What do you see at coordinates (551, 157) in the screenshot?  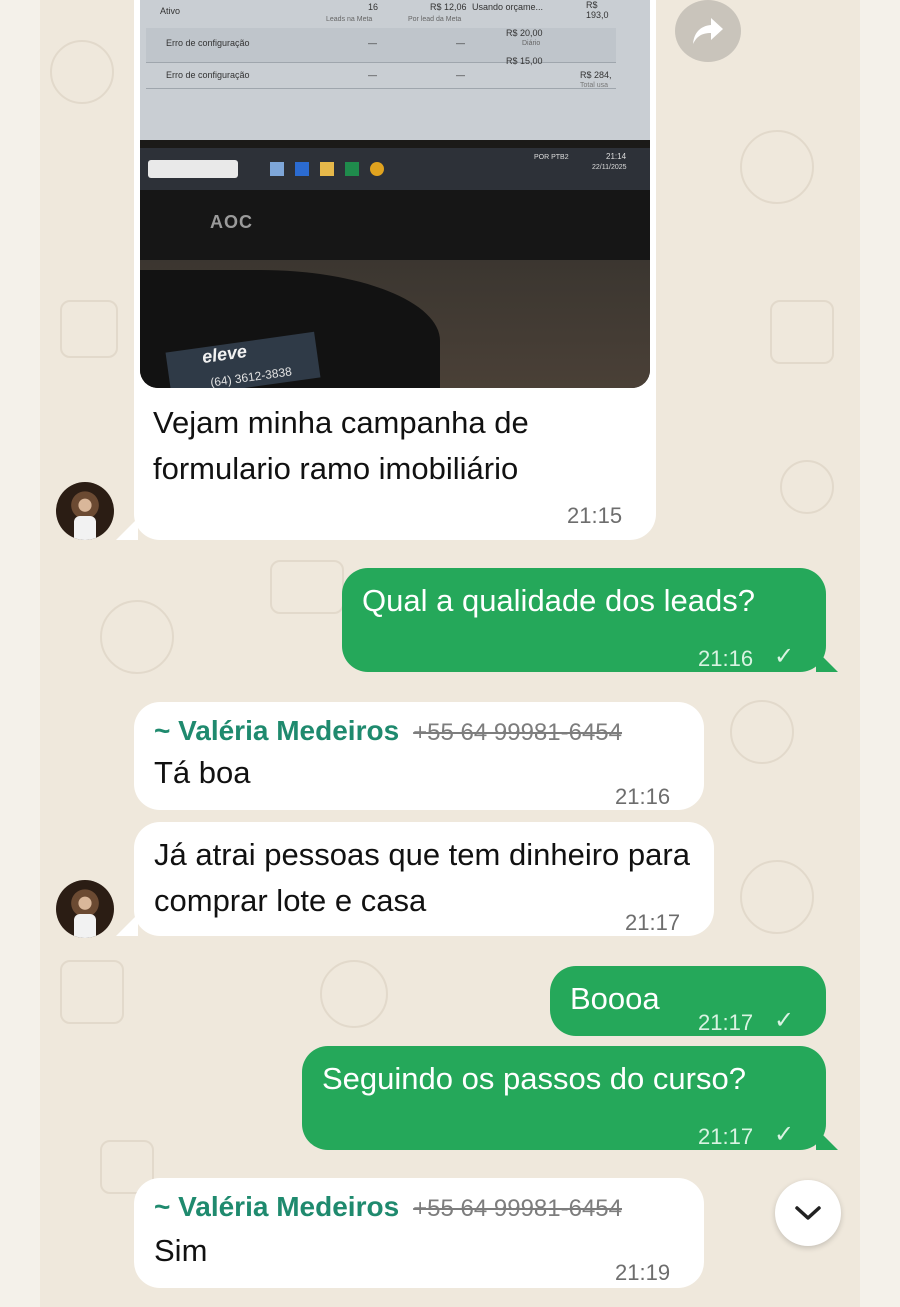 I see `tray-language: POR PTB2` at bounding box center [551, 157].